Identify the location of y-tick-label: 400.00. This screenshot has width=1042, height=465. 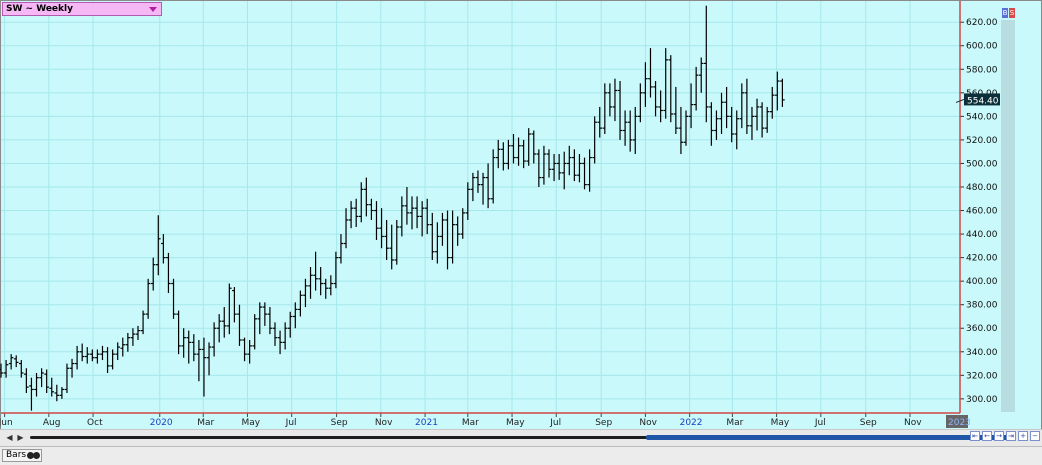
(982, 282).